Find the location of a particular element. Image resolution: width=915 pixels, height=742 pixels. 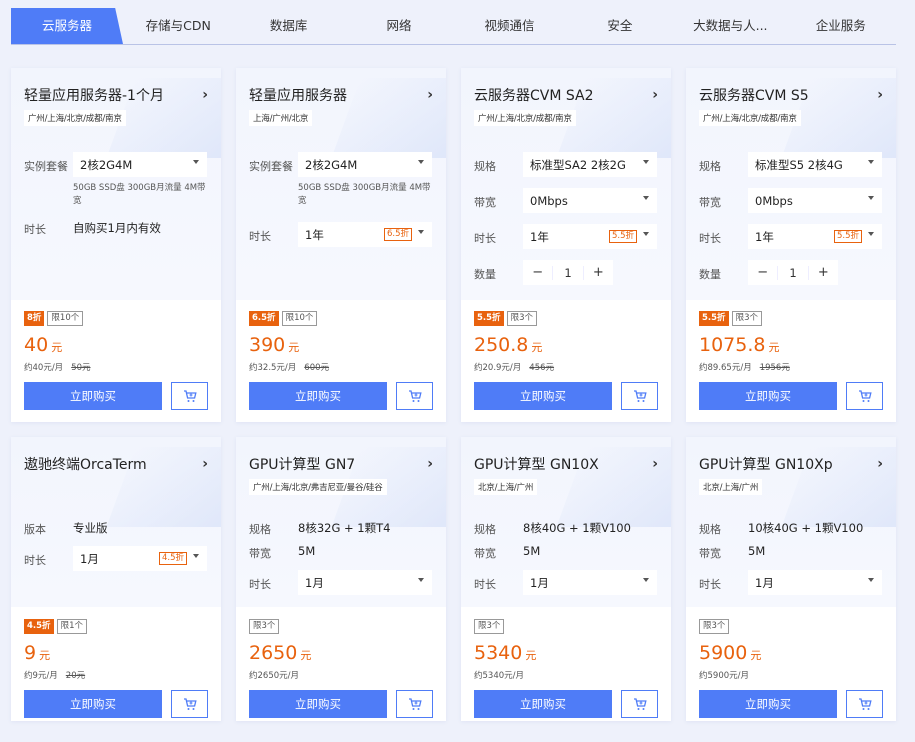

spec-label: 规格 is located at coordinates (485, 529).